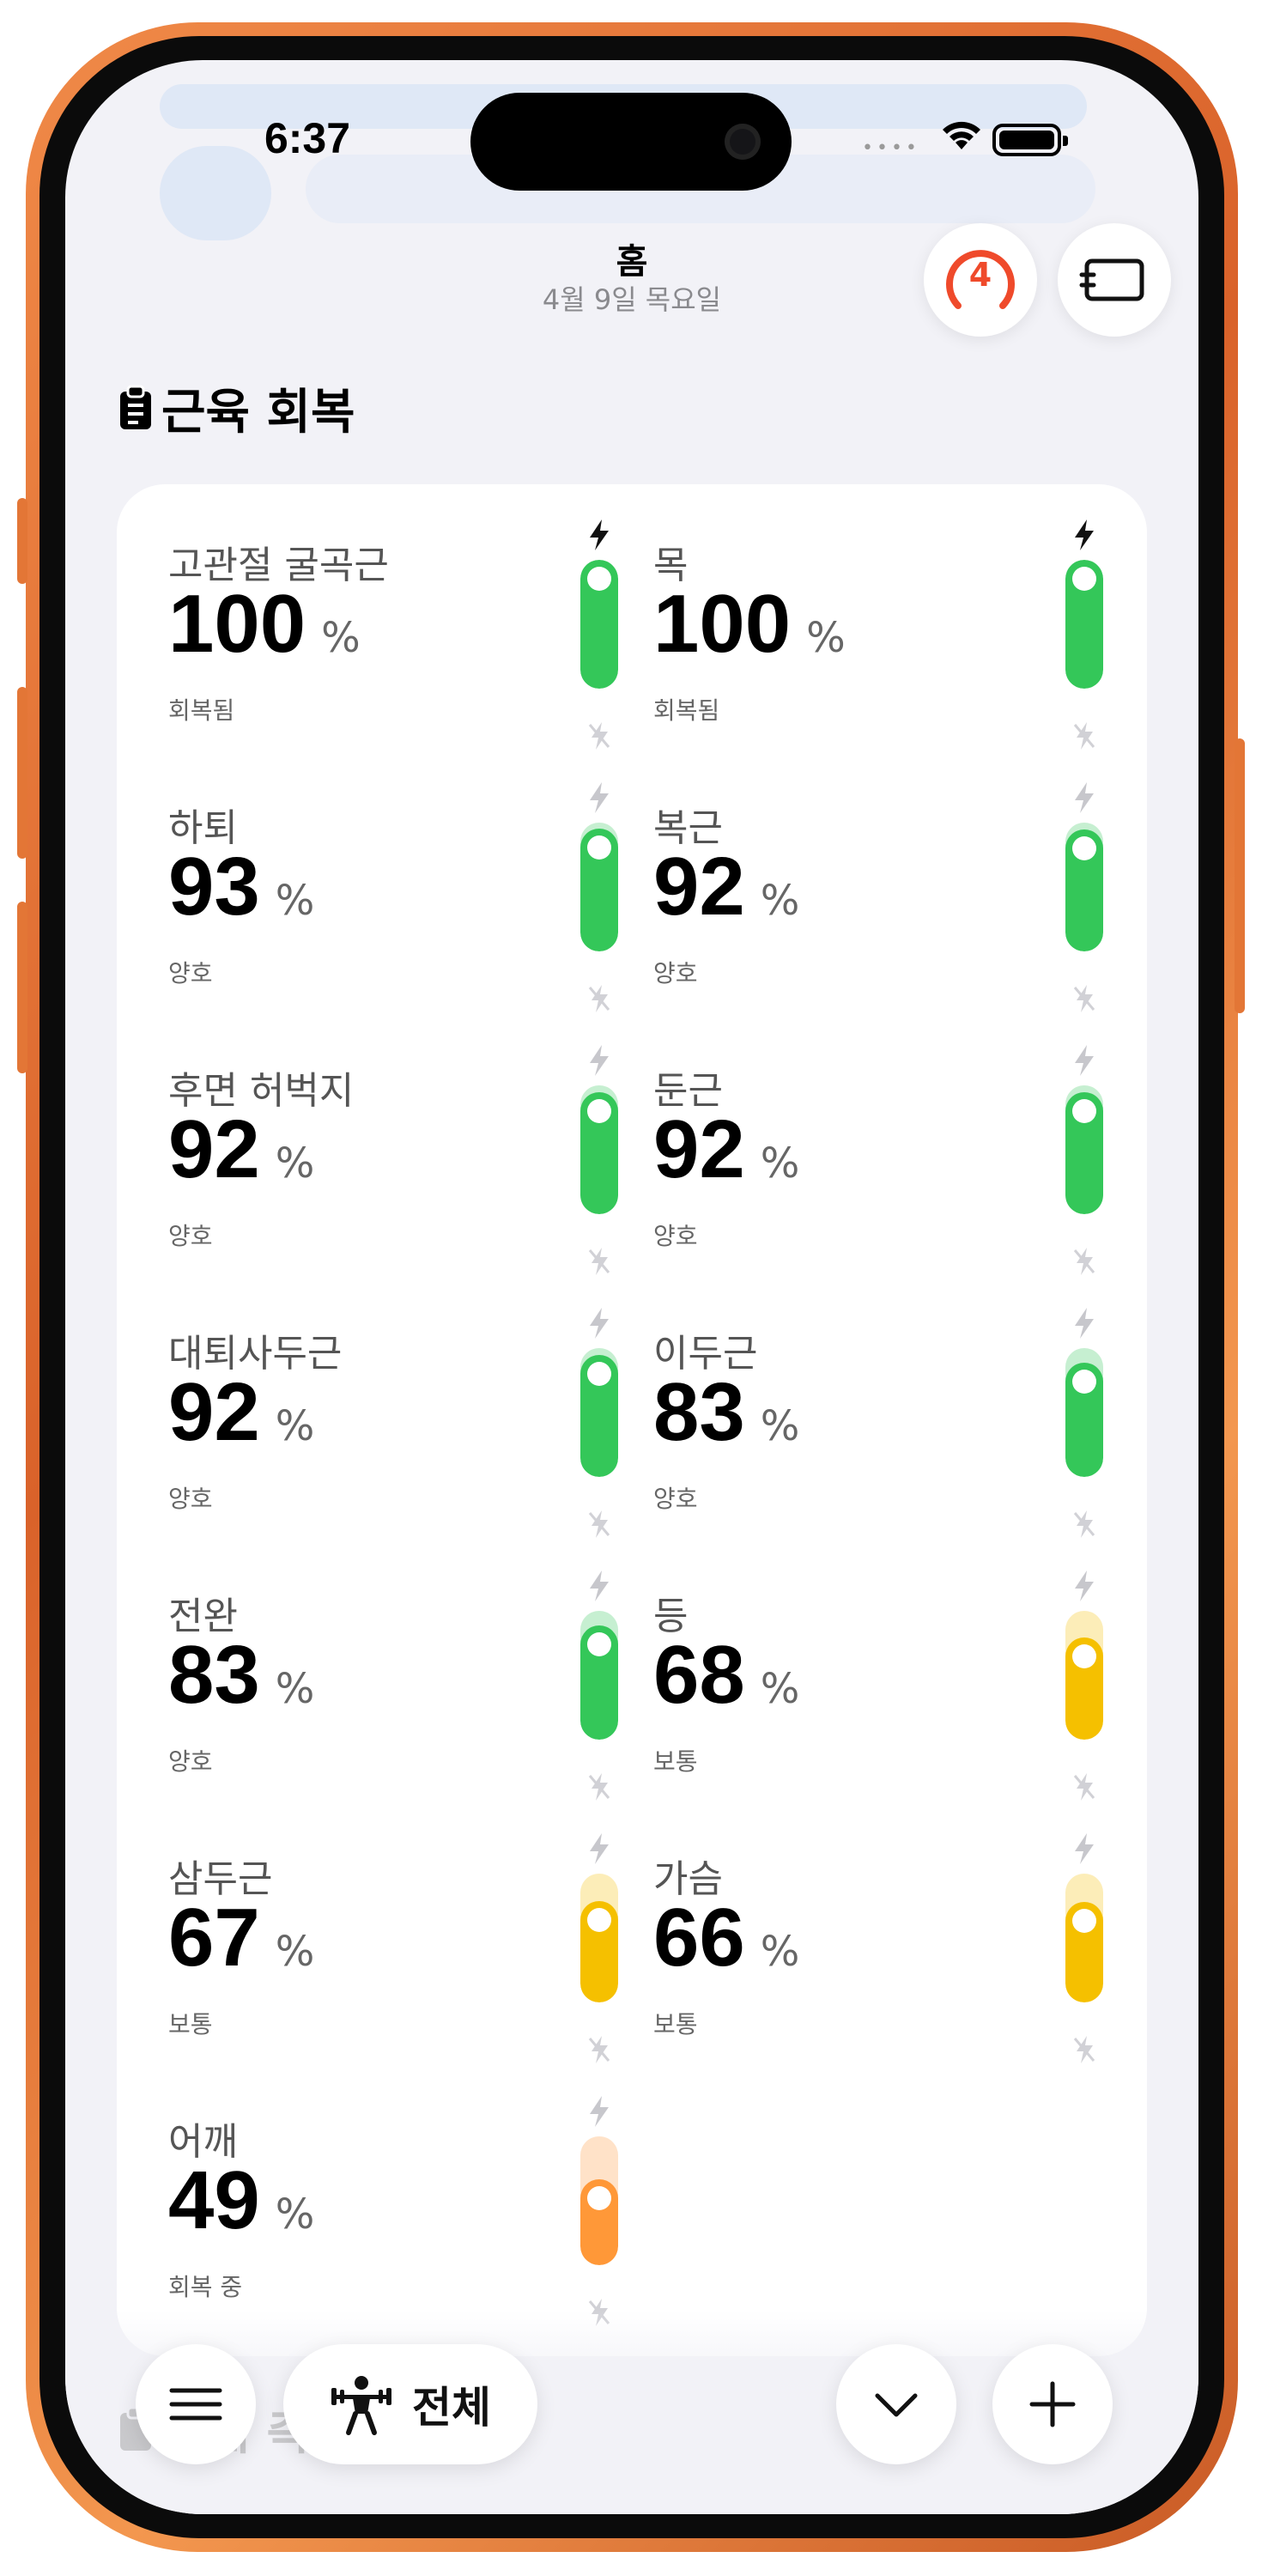 The height and width of the screenshot is (2576, 1262). Describe the element at coordinates (409, 639) in the screenshot. I see `muscle-item: 고관절 굴곡근 100% 회복됨` at that location.